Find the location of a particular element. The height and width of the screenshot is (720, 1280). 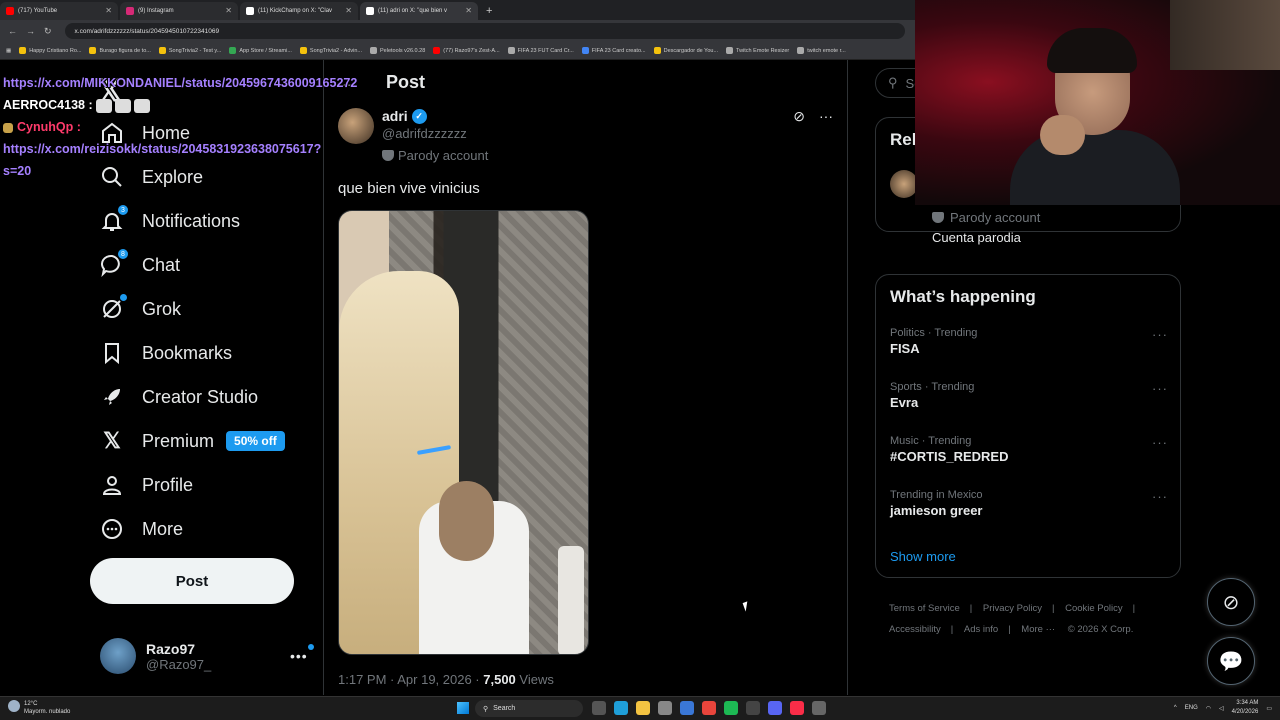

sidebar-item-grok: Grok is located at coordinates (140, 309).